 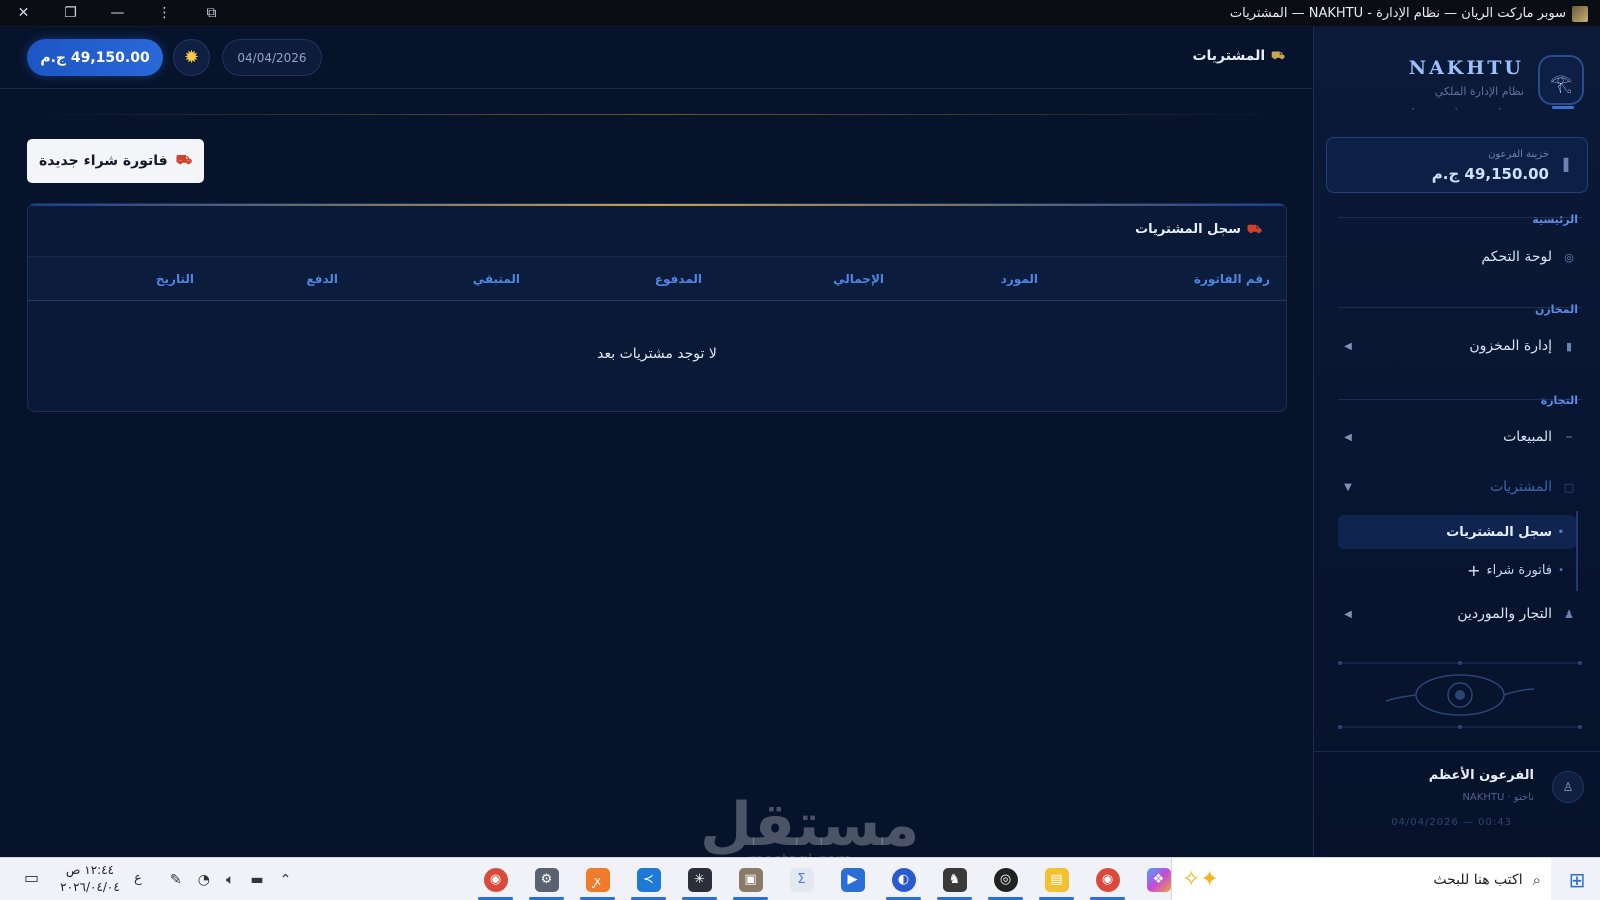 What do you see at coordinates (496, 279) in the screenshot?
I see `column-header-remaining: المتبقي` at bounding box center [496, 279].